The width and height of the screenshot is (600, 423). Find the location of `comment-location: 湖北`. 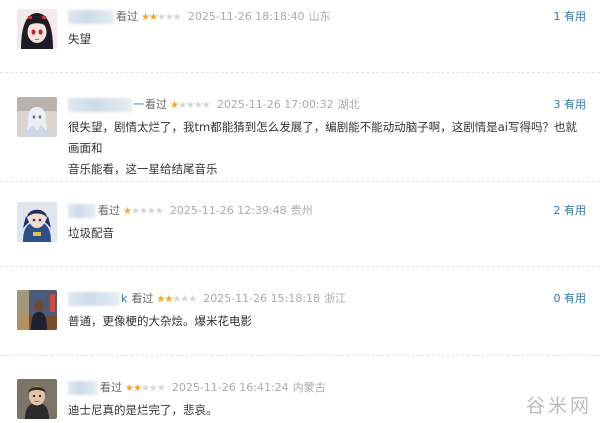

comment-location: 湖北 is located at coordinates (348, 104).